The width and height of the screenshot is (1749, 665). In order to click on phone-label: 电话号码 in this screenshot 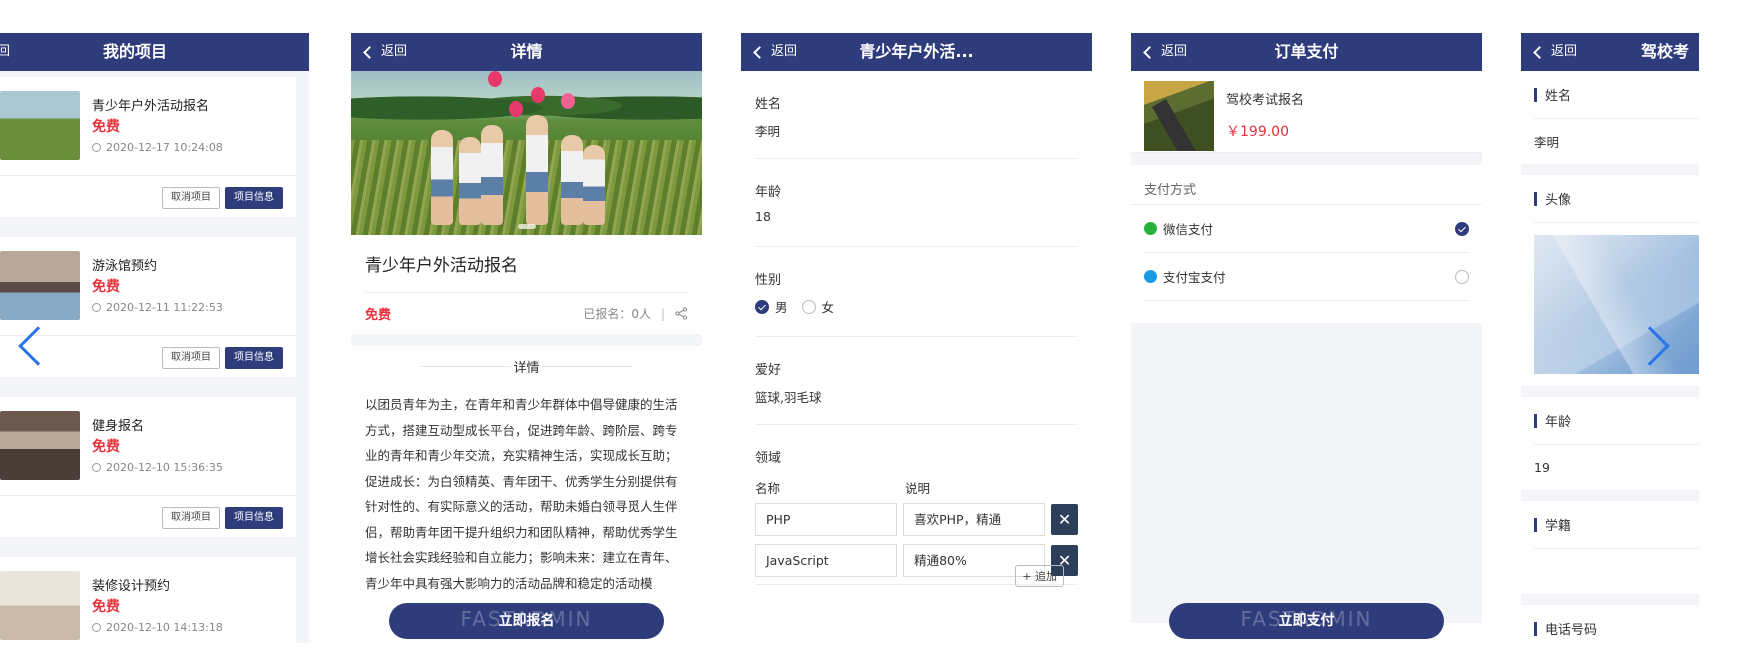, I will do `click(1616, 624)`.